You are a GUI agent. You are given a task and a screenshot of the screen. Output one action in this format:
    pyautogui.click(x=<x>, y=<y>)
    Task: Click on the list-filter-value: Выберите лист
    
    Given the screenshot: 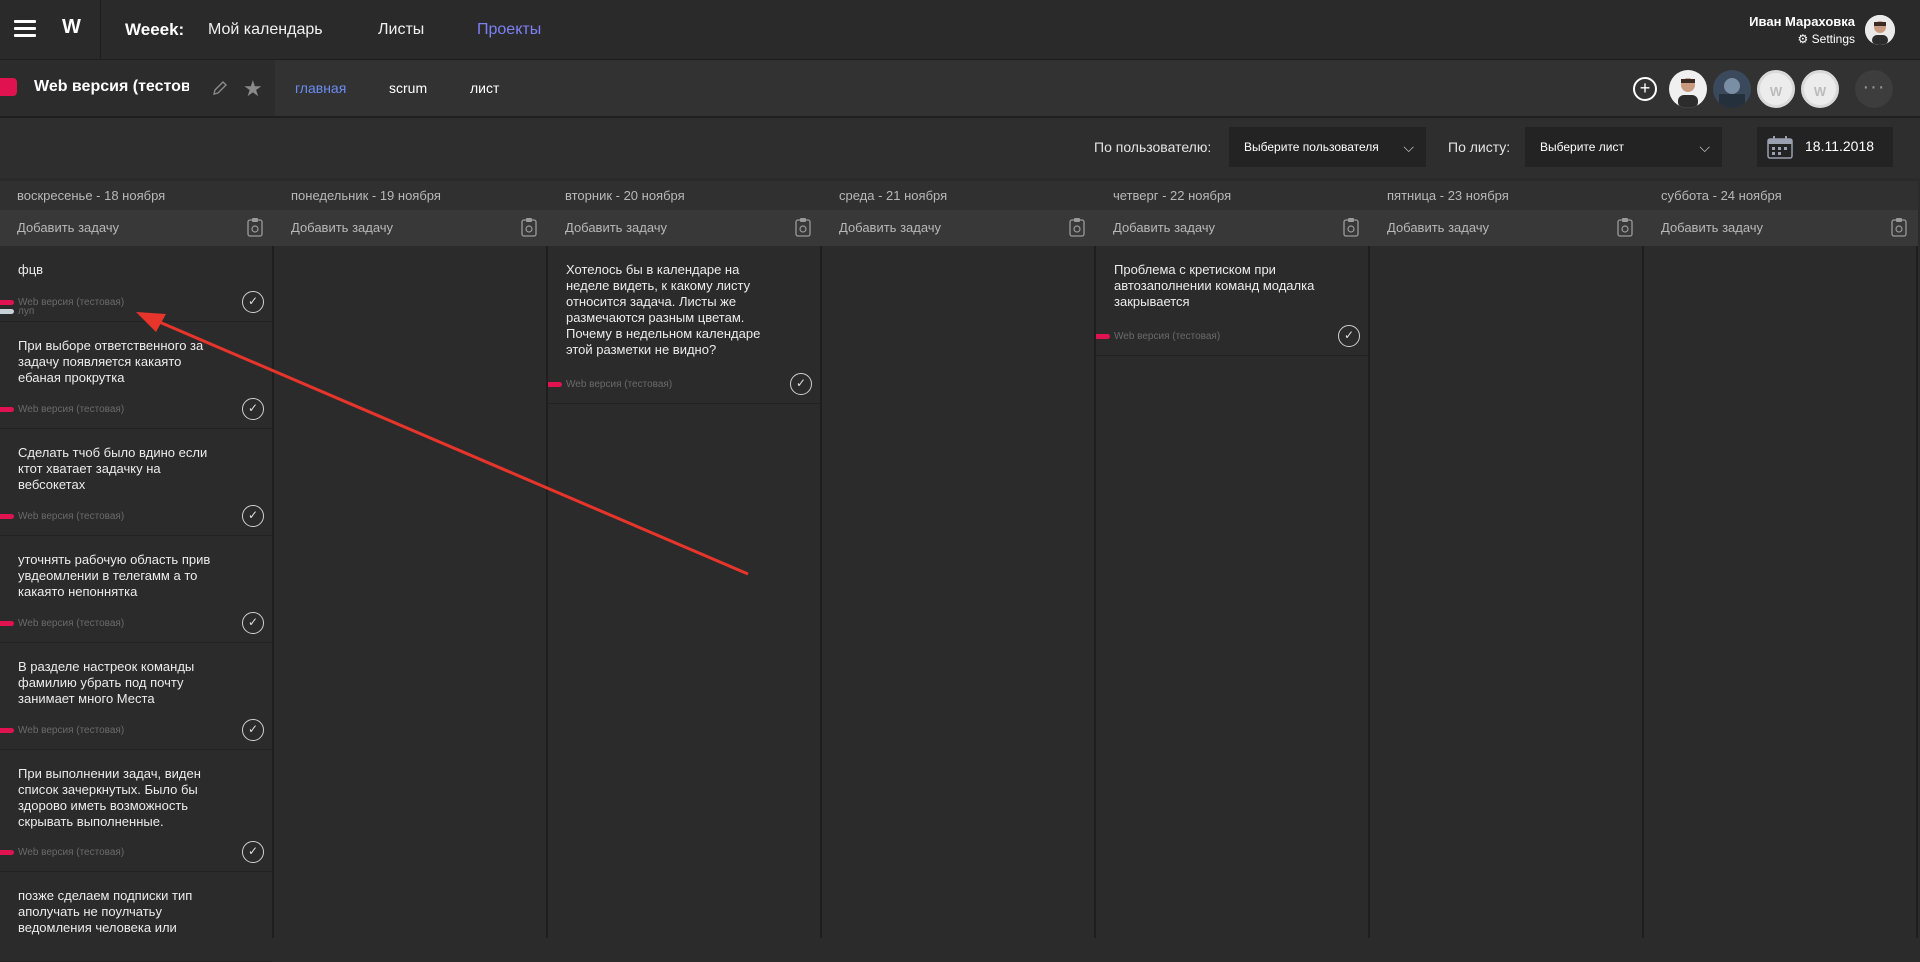 What is the action you would take?
    pyautogui.click(x=1582, y=147)
    